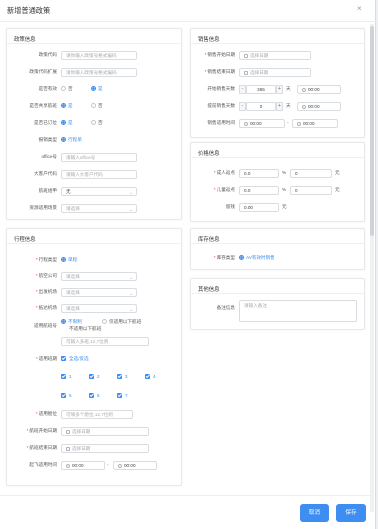  I want to click on open-days-plus: +, so click(279, 89).